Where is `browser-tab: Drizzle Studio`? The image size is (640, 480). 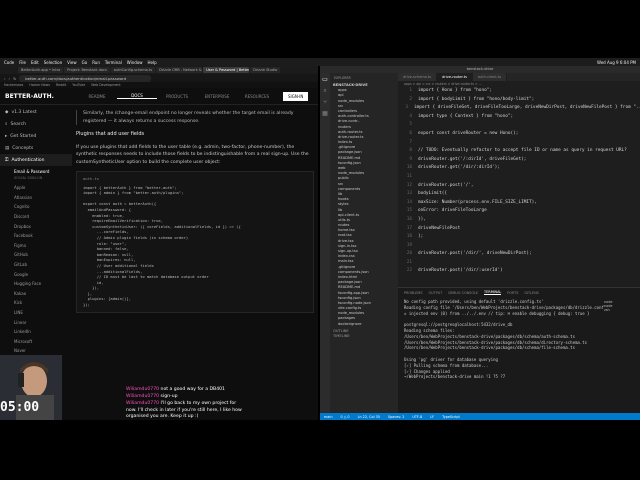
browser-tab: Drizzle Studio is located at coordinates (265, 70).